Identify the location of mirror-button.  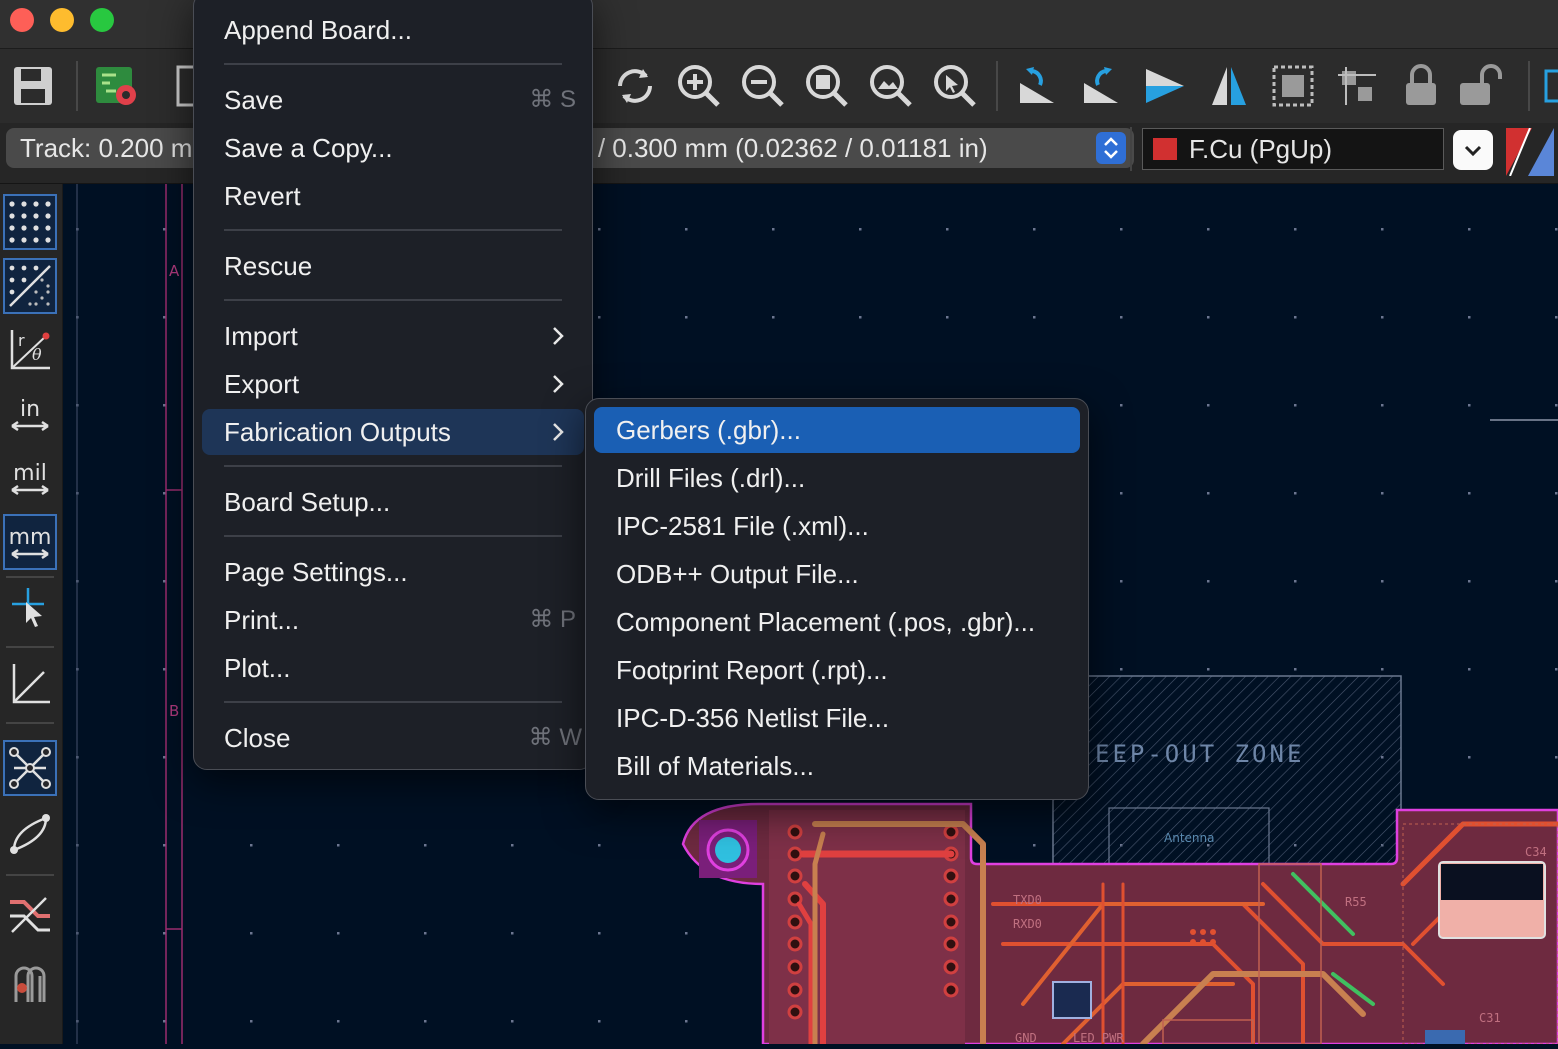
(1229, 86).